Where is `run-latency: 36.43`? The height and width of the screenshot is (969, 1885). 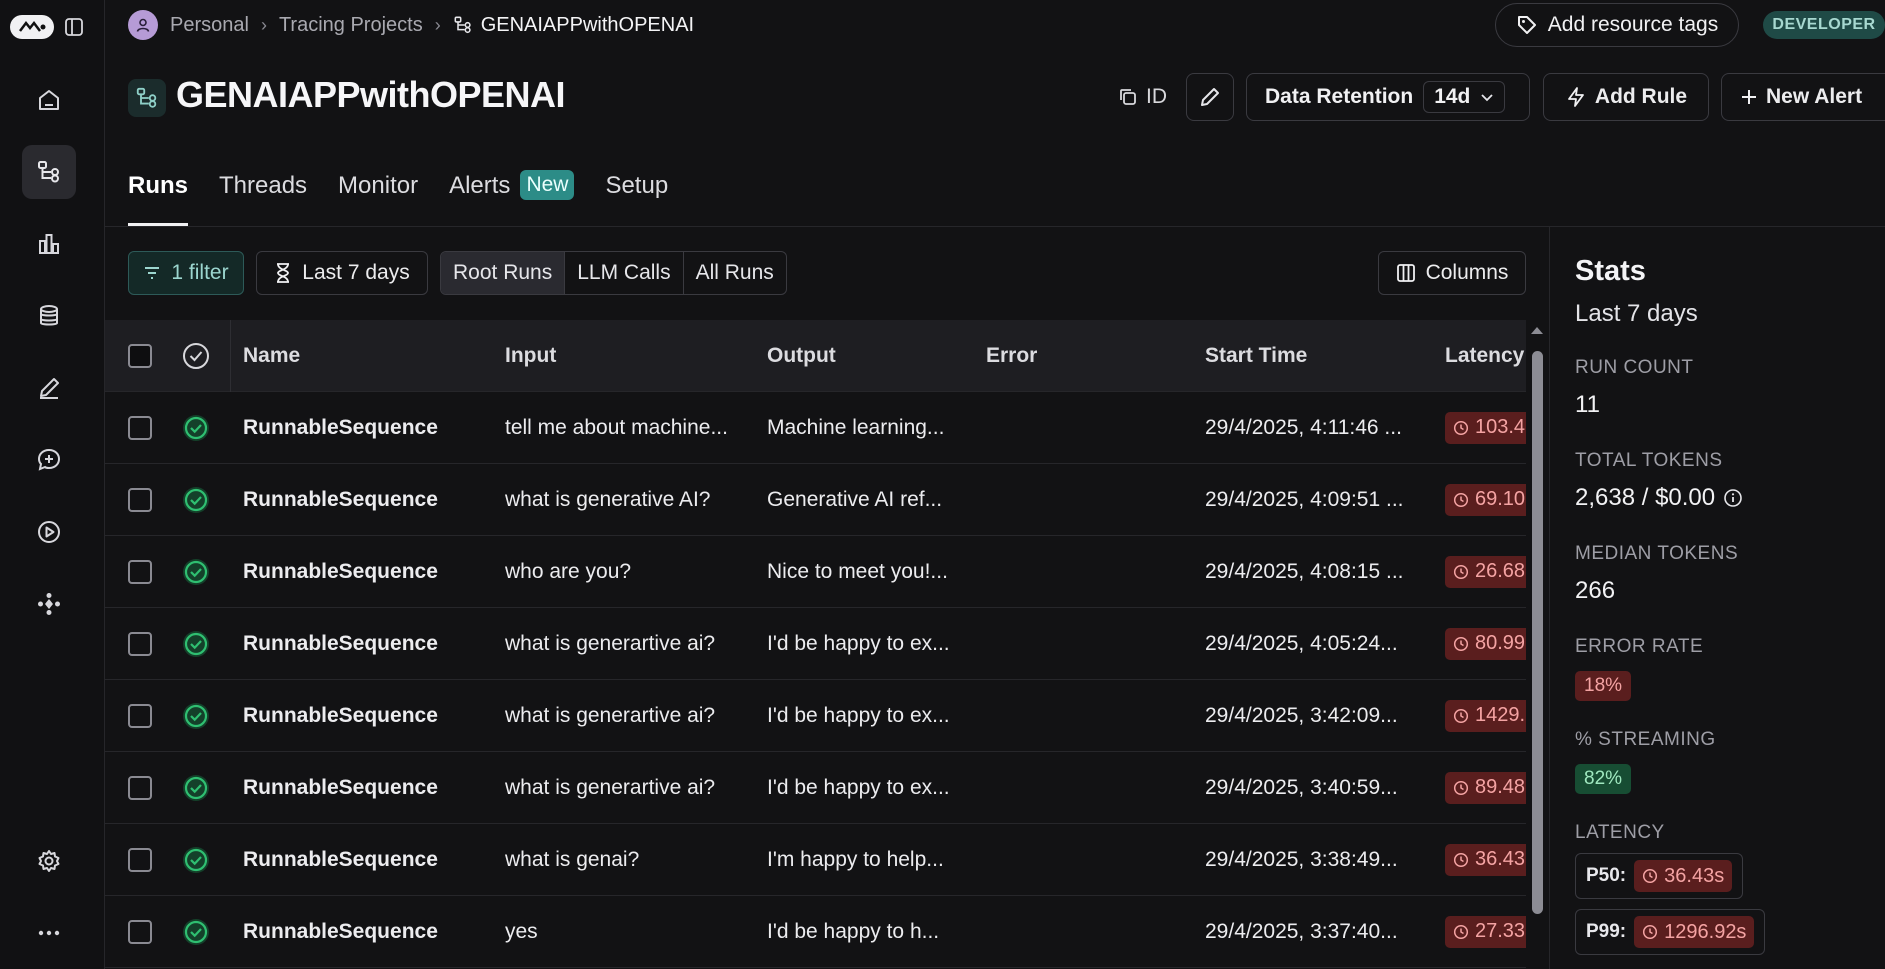 run-latency: 36.43 is located at coordinates (1485, 859).